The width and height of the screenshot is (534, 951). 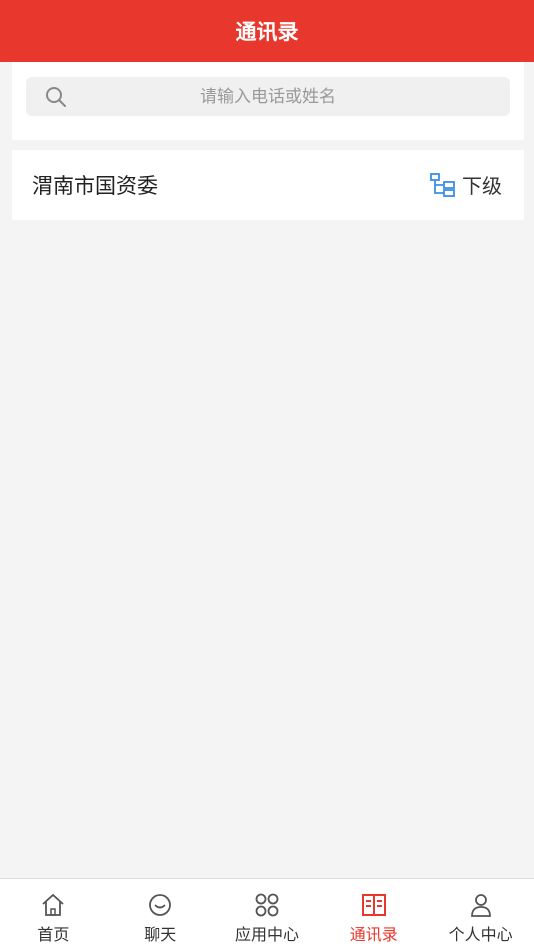 I want to click on tab-profile-label: 个人中心, so click(x=480, y=934).